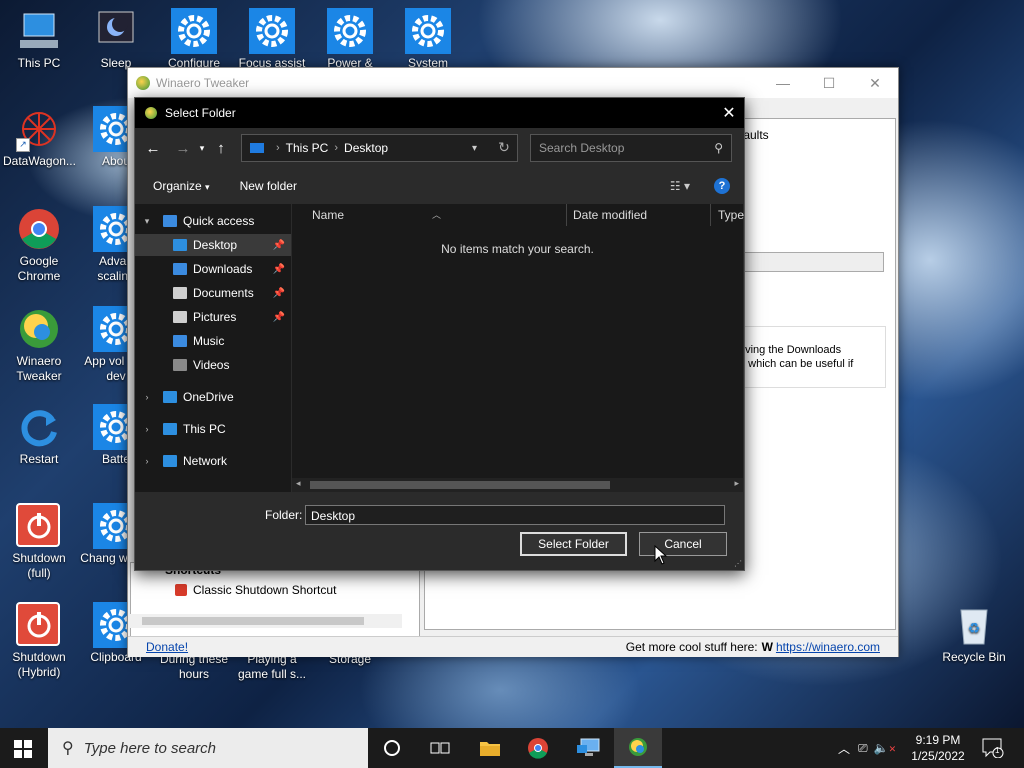 The height and width of the screenshot is (768, 1024). What do you see at coordinates (504, 147) in the screenshot?
I see `refresh-icon: ↻` at bounding box center [504, 147].